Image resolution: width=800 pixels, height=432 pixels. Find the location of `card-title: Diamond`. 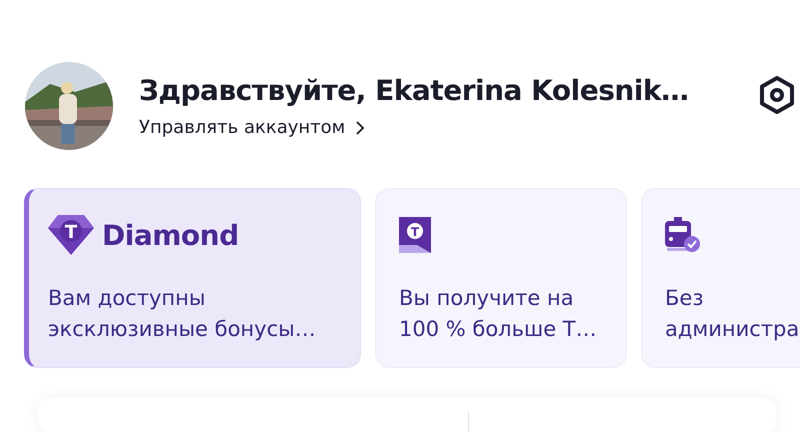

card-title: Diamond is located at coordinates (170, 235).